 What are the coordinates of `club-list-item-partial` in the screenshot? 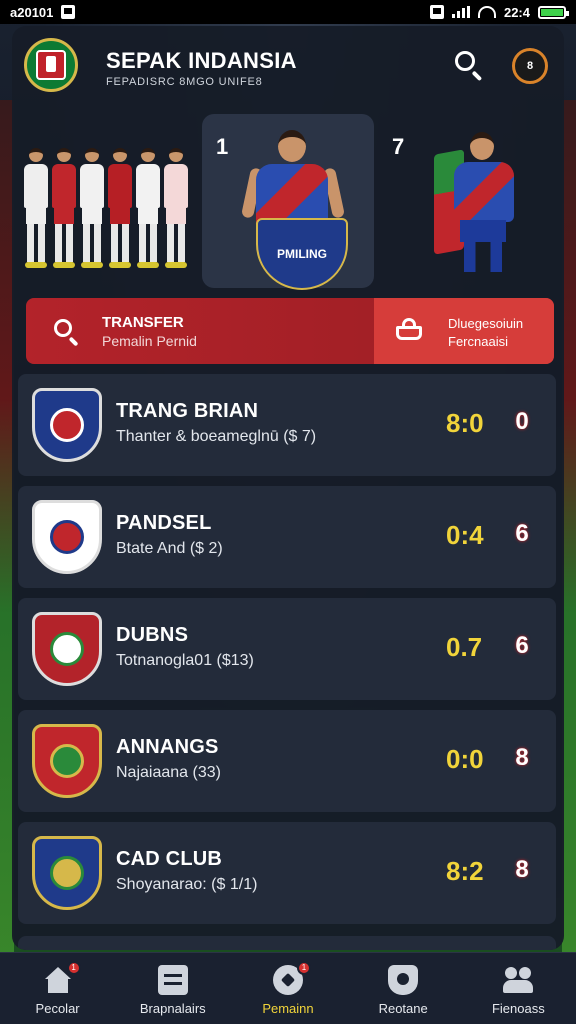 It's located at (287, 943).